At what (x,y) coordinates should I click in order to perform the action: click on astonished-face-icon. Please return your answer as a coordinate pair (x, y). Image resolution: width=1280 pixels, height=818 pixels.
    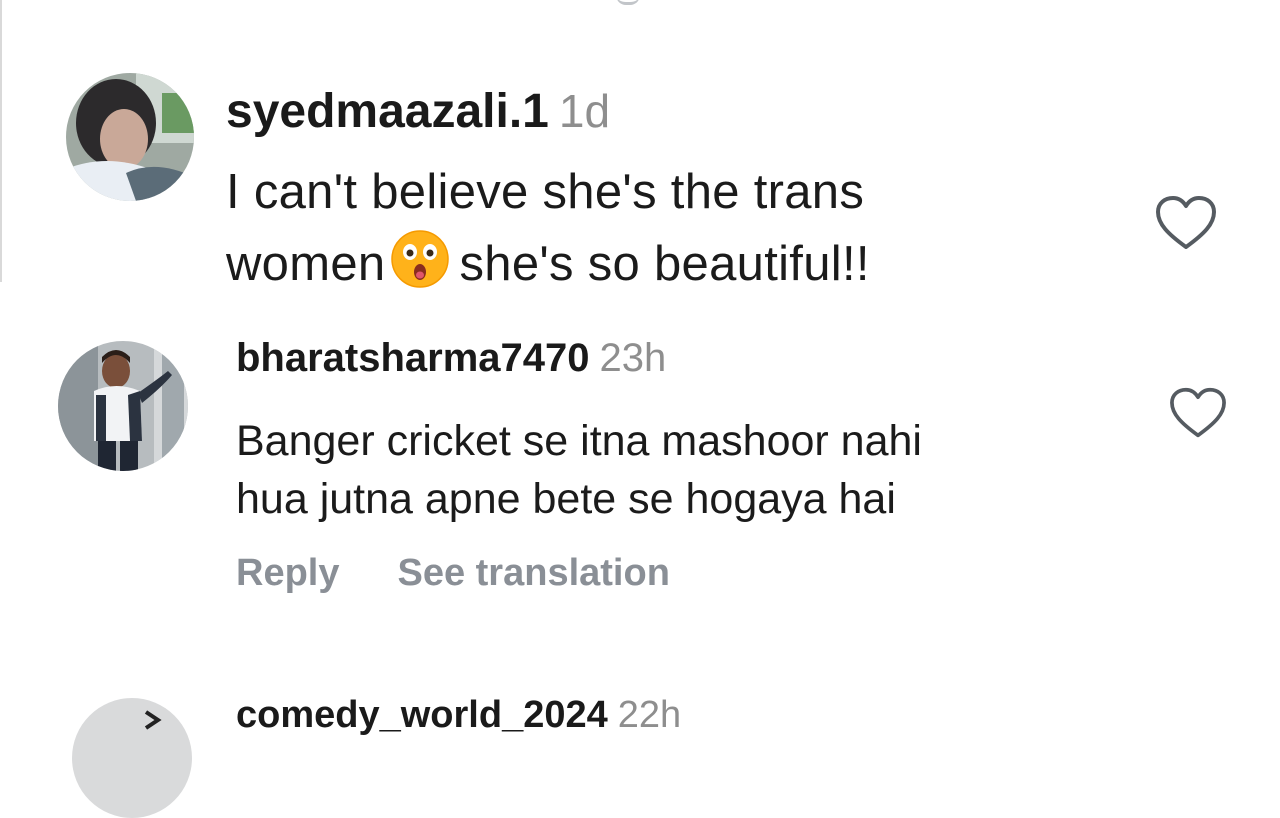
    Looking at the image, I should click on (420, 269).